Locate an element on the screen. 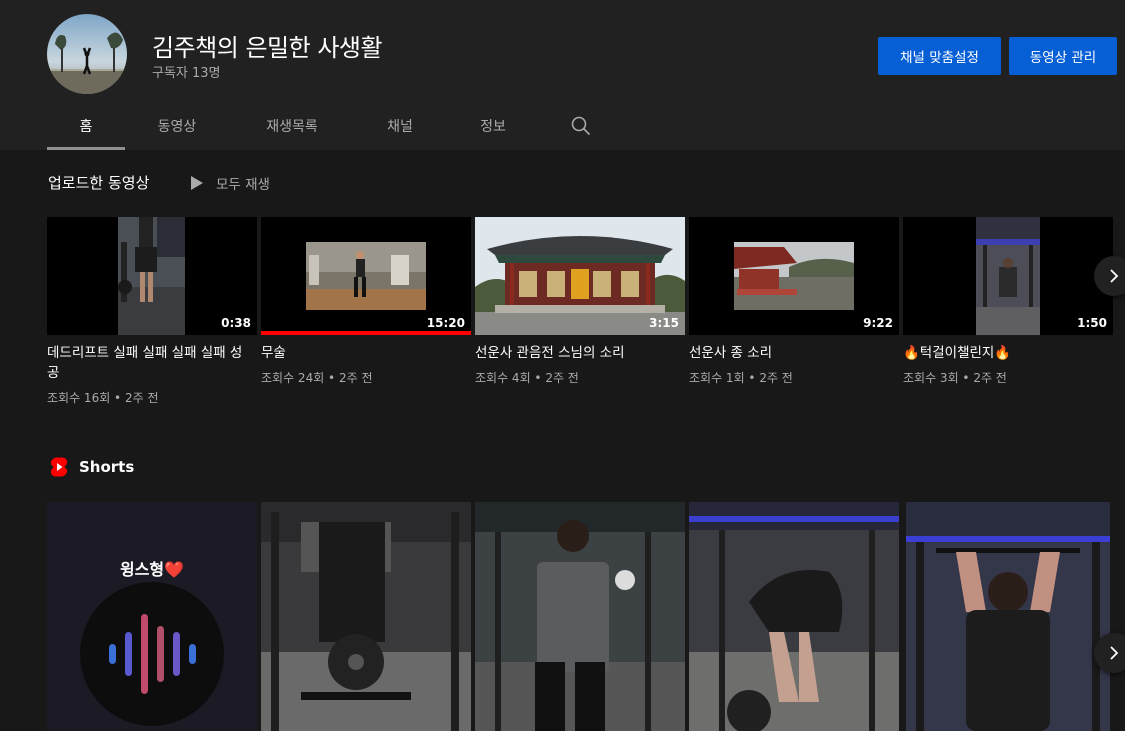 Image resolution: width=1125 pixels, height=731 pixels. video-card: 0:38 데드리프트 실패 실패 실패 실패 성공 조회수 16회 • 2주 전 is located at coordinates (152, 311).